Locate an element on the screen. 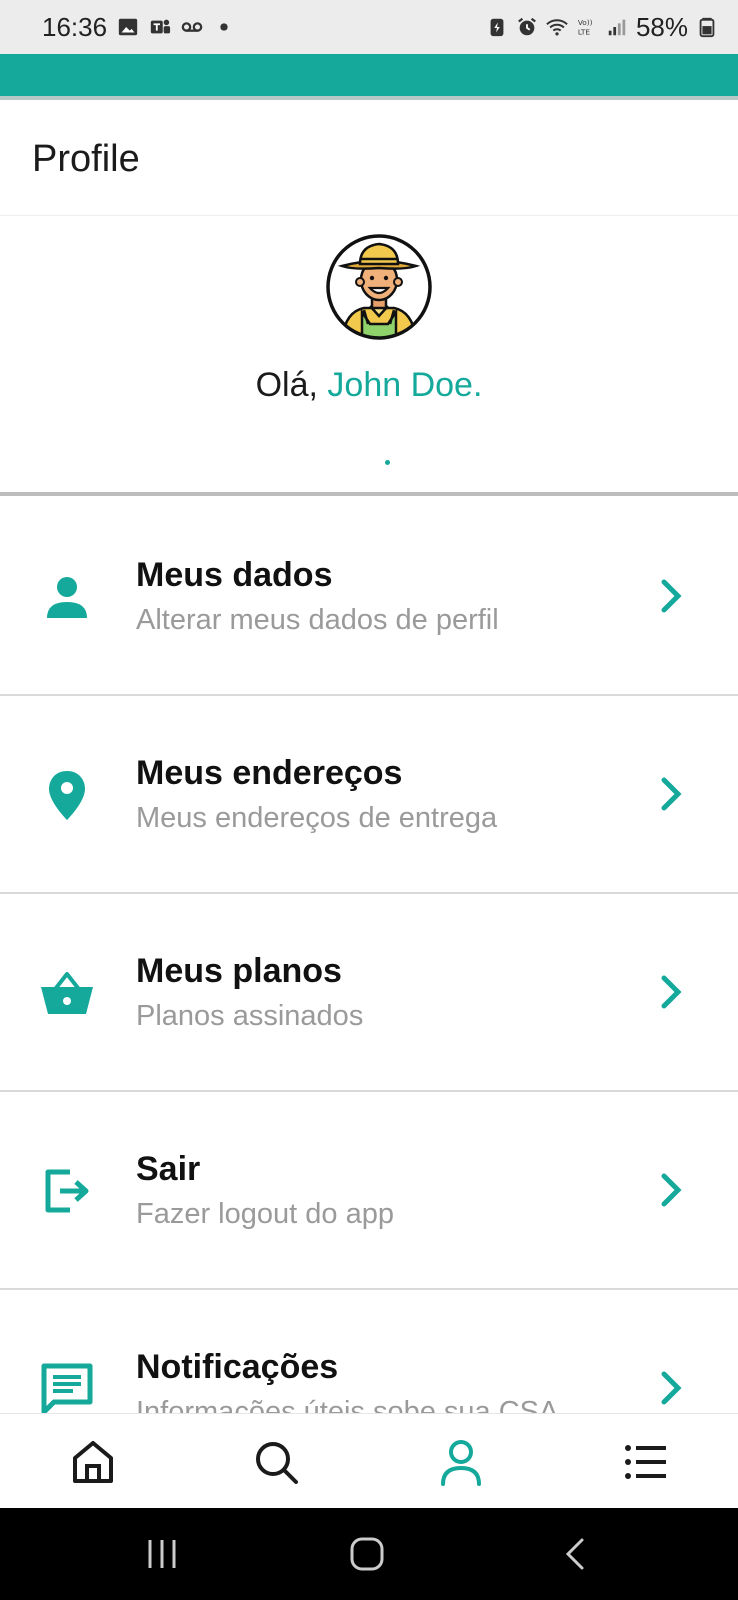 This screenshot has height=1600, width=738. system-nav-bar is located at coordinates (369, 1554).